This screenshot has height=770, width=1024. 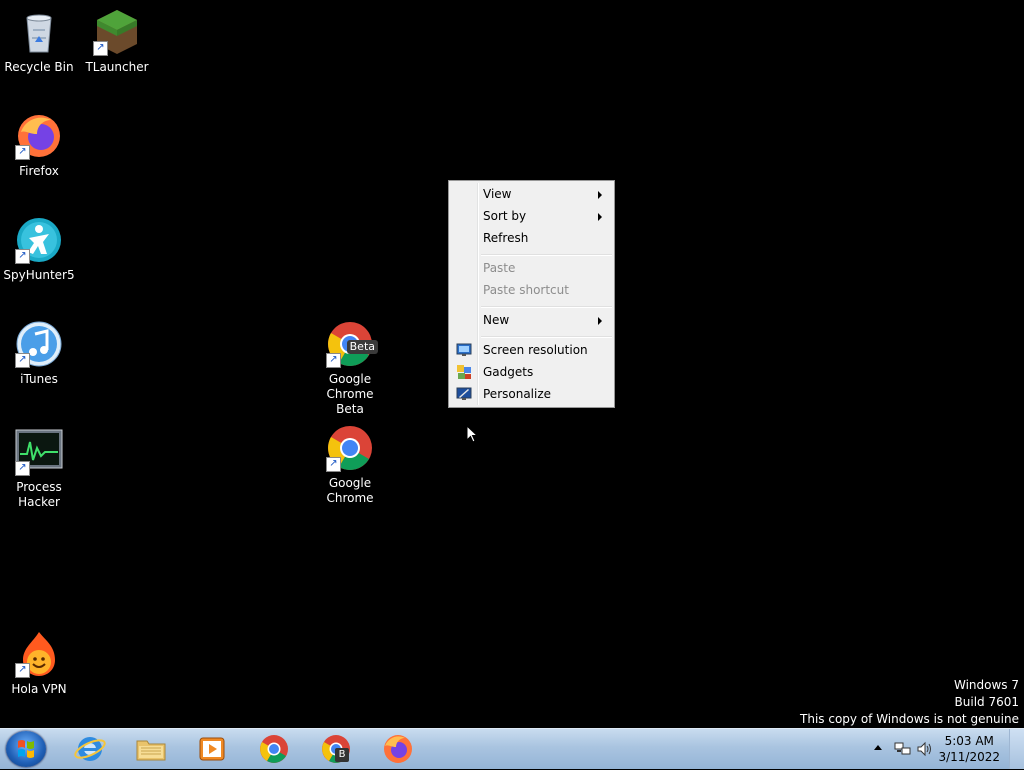 I want to click on hola-vpn-label: Hola VPN, so click(x=39, y=689).